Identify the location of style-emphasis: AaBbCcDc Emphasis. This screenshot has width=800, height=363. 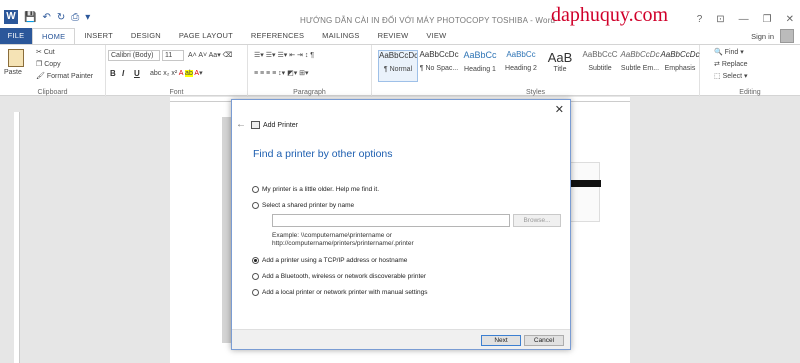
(680, 66).